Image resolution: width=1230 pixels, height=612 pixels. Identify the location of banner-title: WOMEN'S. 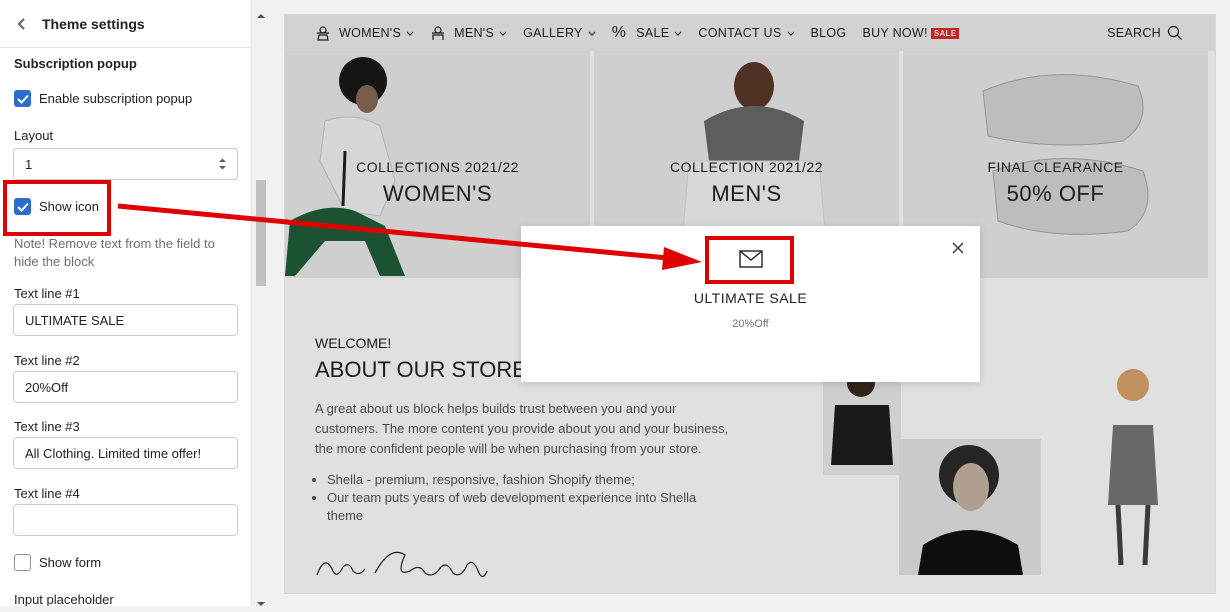
(437, 193).